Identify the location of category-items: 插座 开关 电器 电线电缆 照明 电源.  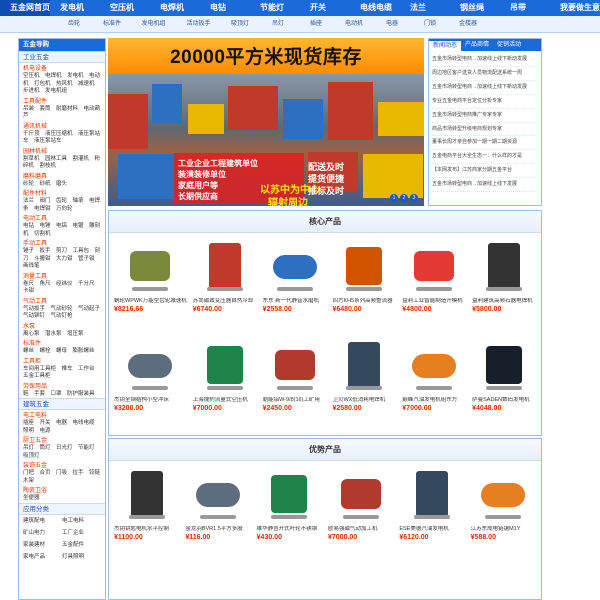
(62, 427).